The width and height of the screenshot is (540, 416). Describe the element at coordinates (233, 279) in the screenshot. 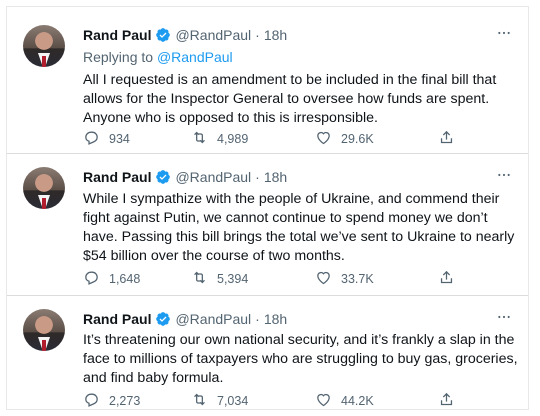

I see `retweet-count: 5,394` at that location.